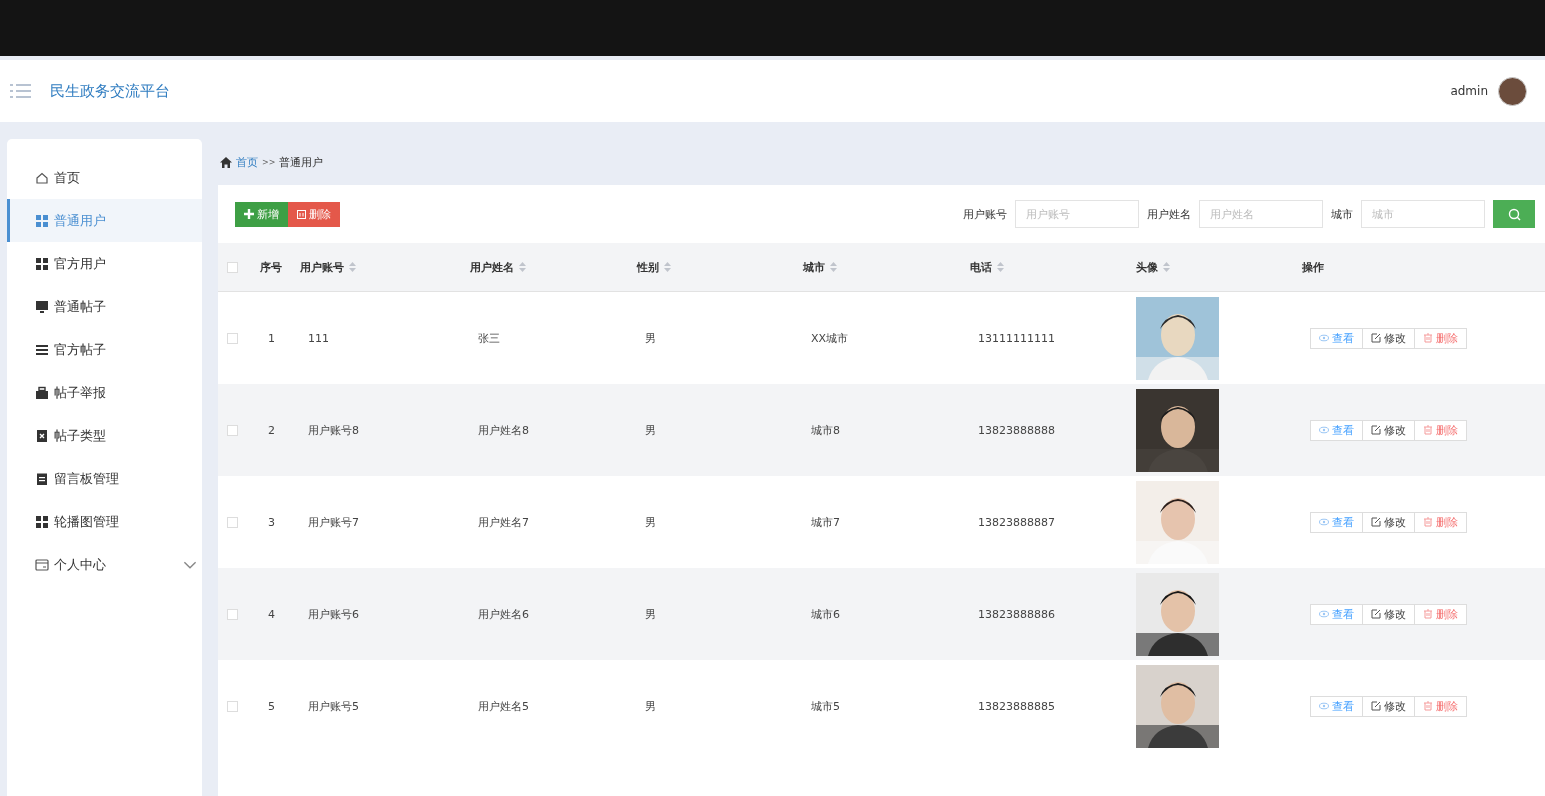  What do you see at coordinates (720, 267) in the screenshot?
I see `column-header: 性别` at bounding box center [720, 267].